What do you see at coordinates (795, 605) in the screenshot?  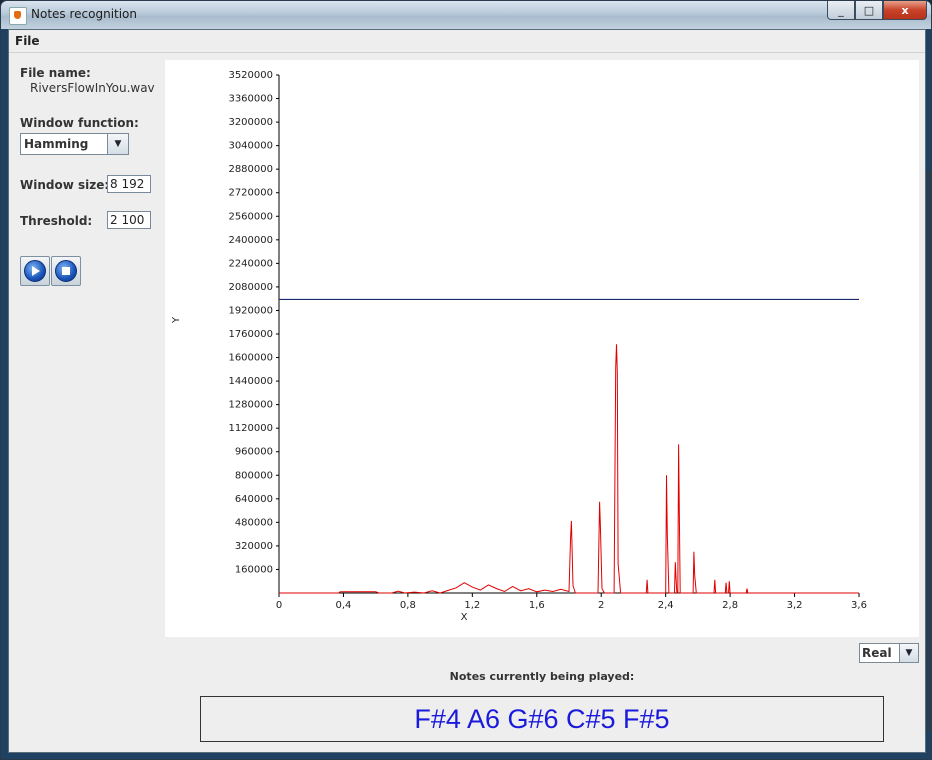 I see `x-tick-label: 3,2` at bounding box center [795, 605].